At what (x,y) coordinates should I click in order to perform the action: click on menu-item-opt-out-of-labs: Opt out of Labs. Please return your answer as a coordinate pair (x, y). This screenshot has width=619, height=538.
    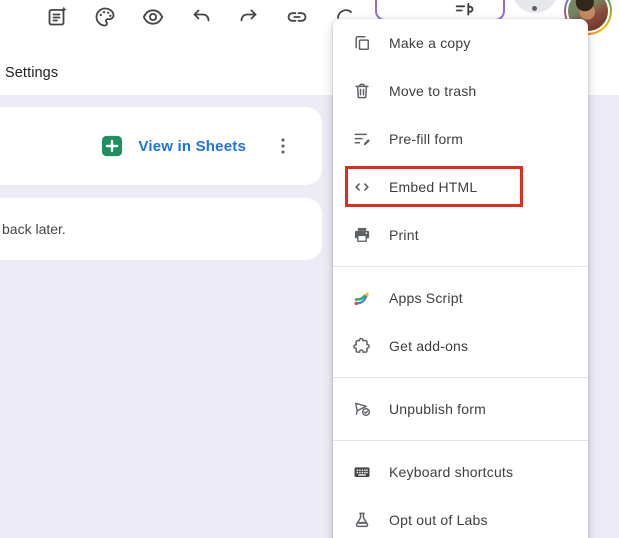
    Looking at the image, I should click on (460, 517).